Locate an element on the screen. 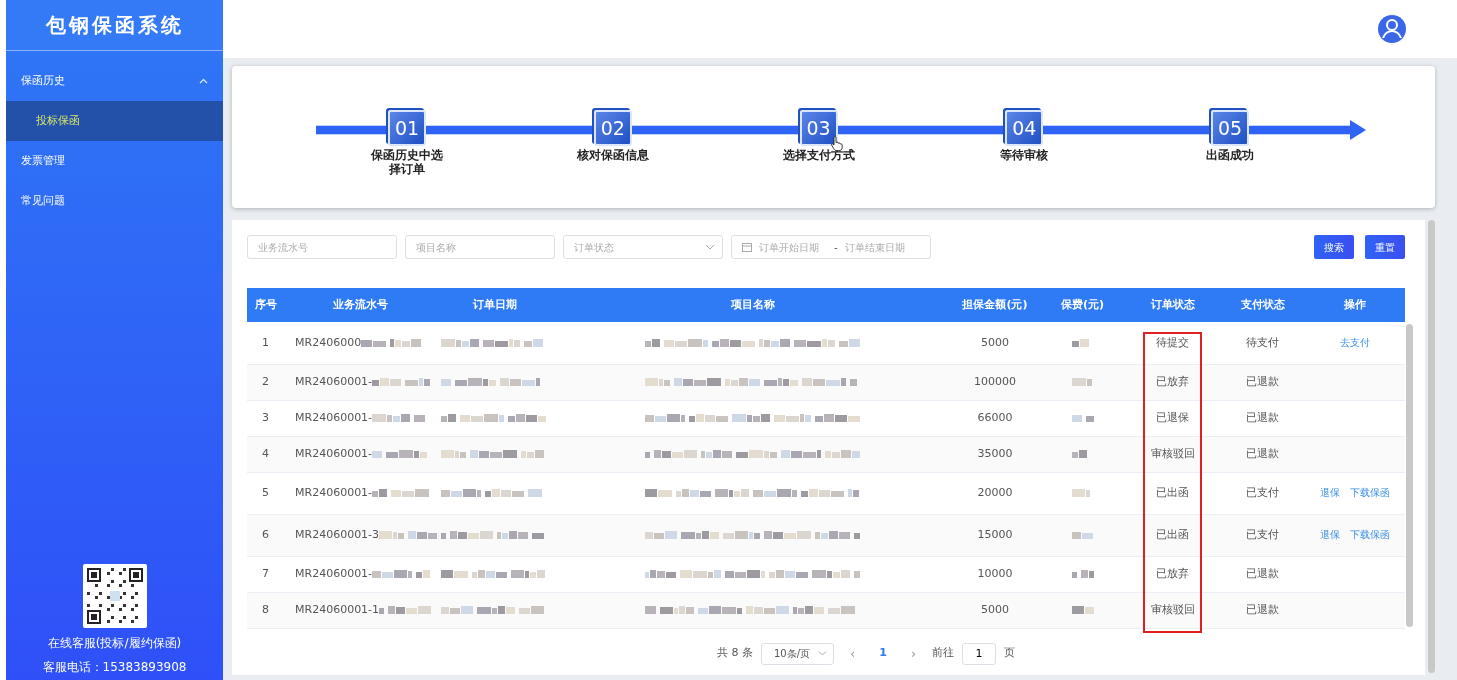 The height and width of the screenshot is (680, 1457). qr-code is located at coordinates (114, 596).